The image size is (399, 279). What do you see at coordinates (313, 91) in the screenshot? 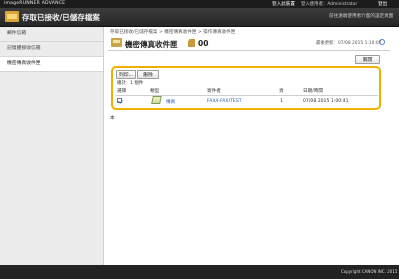
I see `column-header-datetime: 日期/時間` at bounding box center [313, 91].